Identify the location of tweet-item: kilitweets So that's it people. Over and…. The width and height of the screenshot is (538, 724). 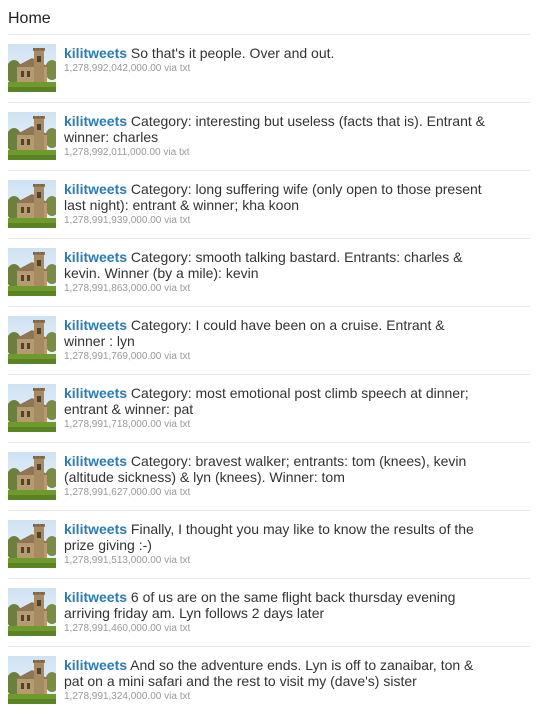
(269, 69).